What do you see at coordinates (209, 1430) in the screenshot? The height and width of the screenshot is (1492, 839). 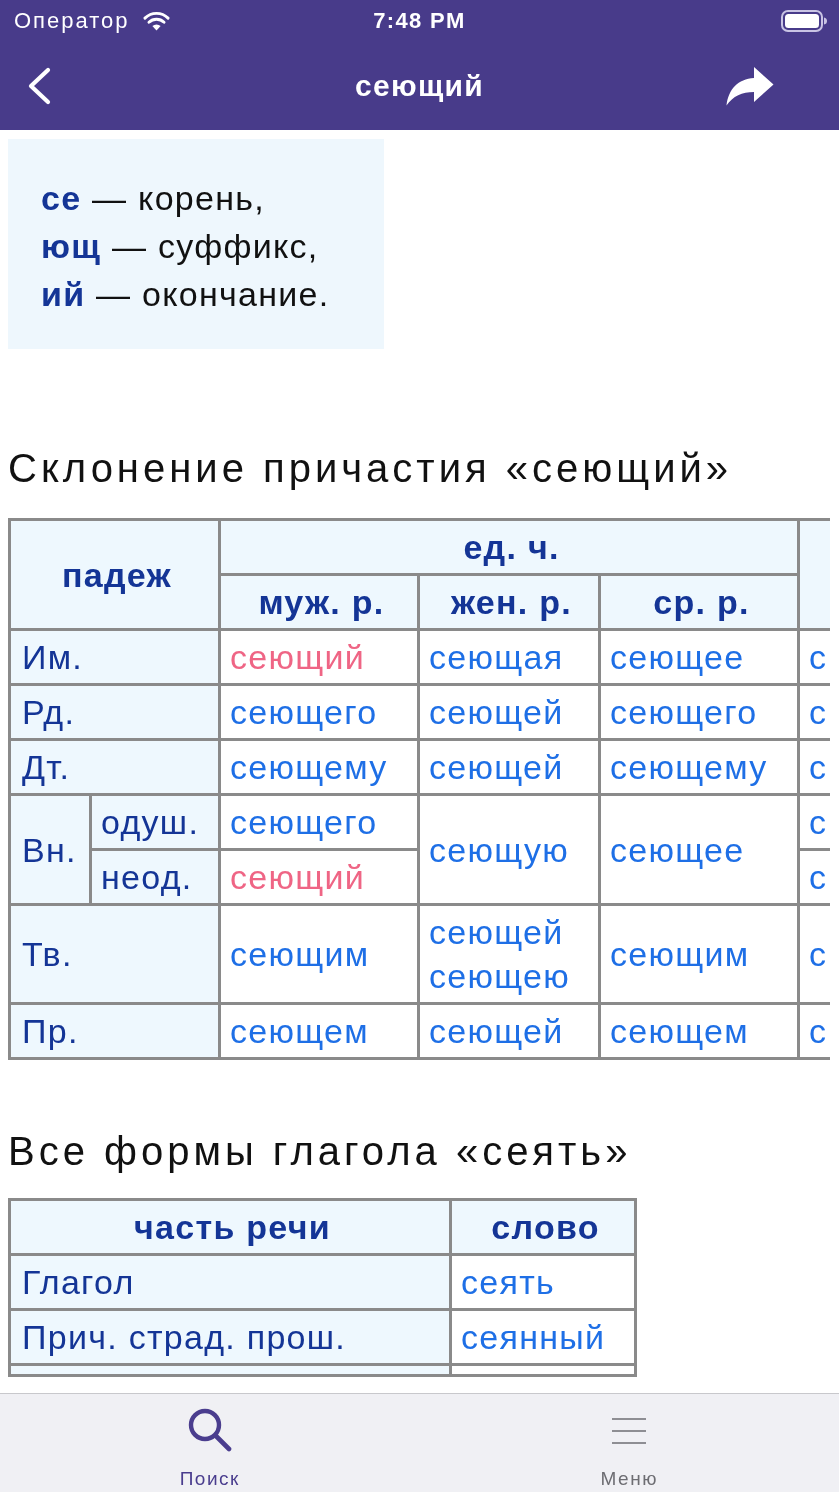 I see `search-icon` at bounding box center [209, 1430].